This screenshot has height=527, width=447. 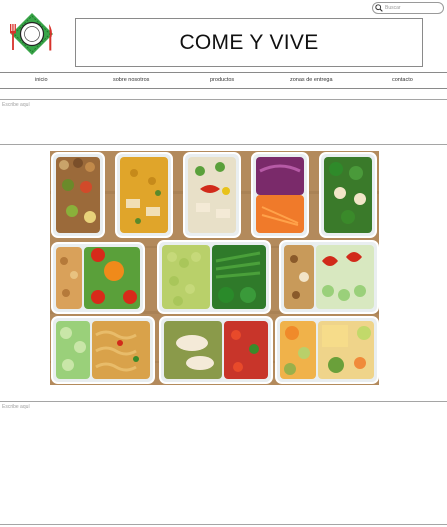 What do you see at coordinates (379, 8) in the screenshot?
I see `search-icon` at bounding box center [379, 8].